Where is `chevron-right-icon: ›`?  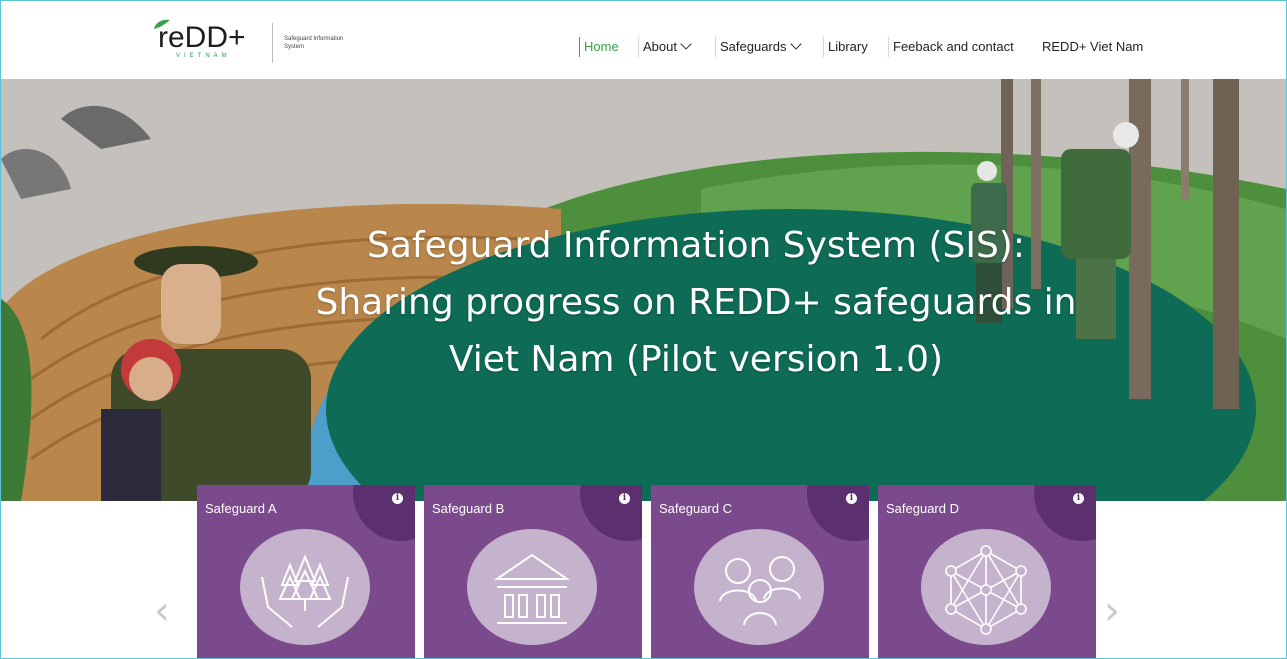
chevron-right-icon: › is located at coordinates (1112, 611).